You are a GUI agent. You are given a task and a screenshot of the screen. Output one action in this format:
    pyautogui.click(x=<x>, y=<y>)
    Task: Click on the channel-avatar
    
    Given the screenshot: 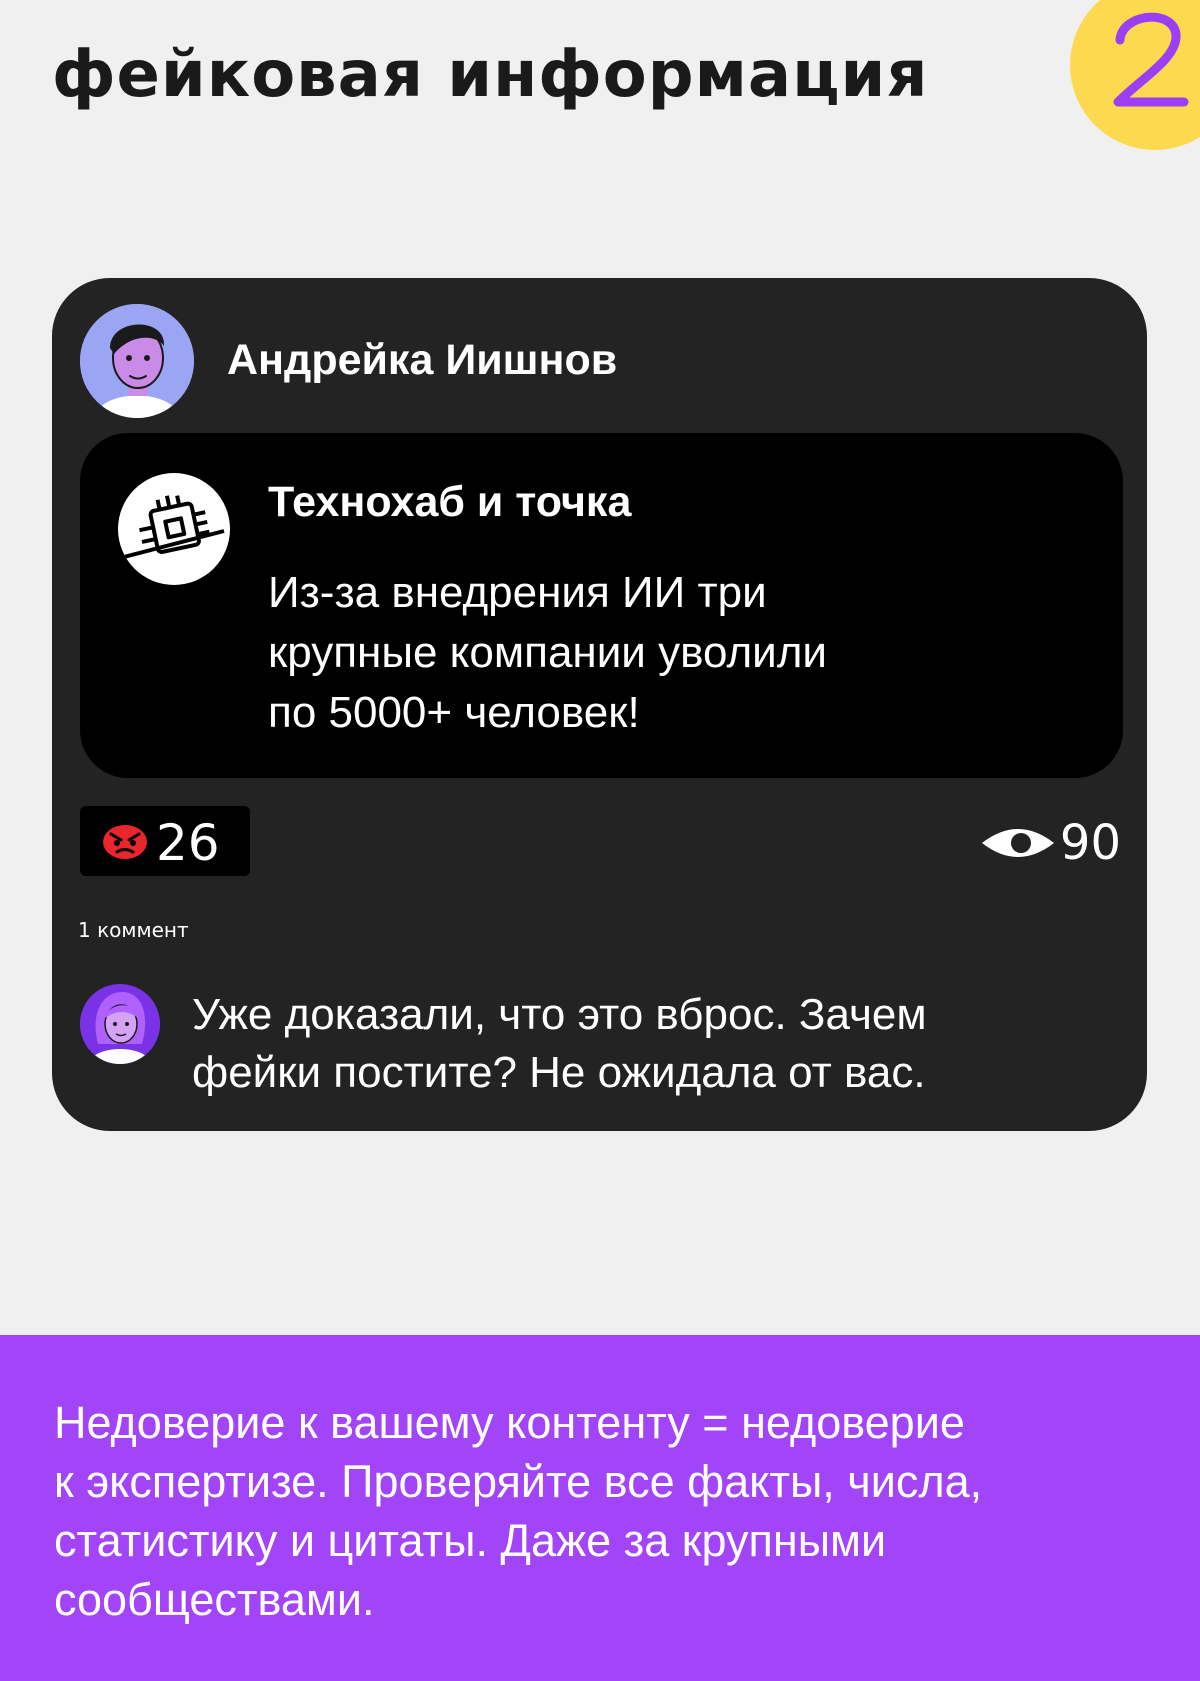 What is the action you would take?
    pyautogui.click(x=174, y=529)
    